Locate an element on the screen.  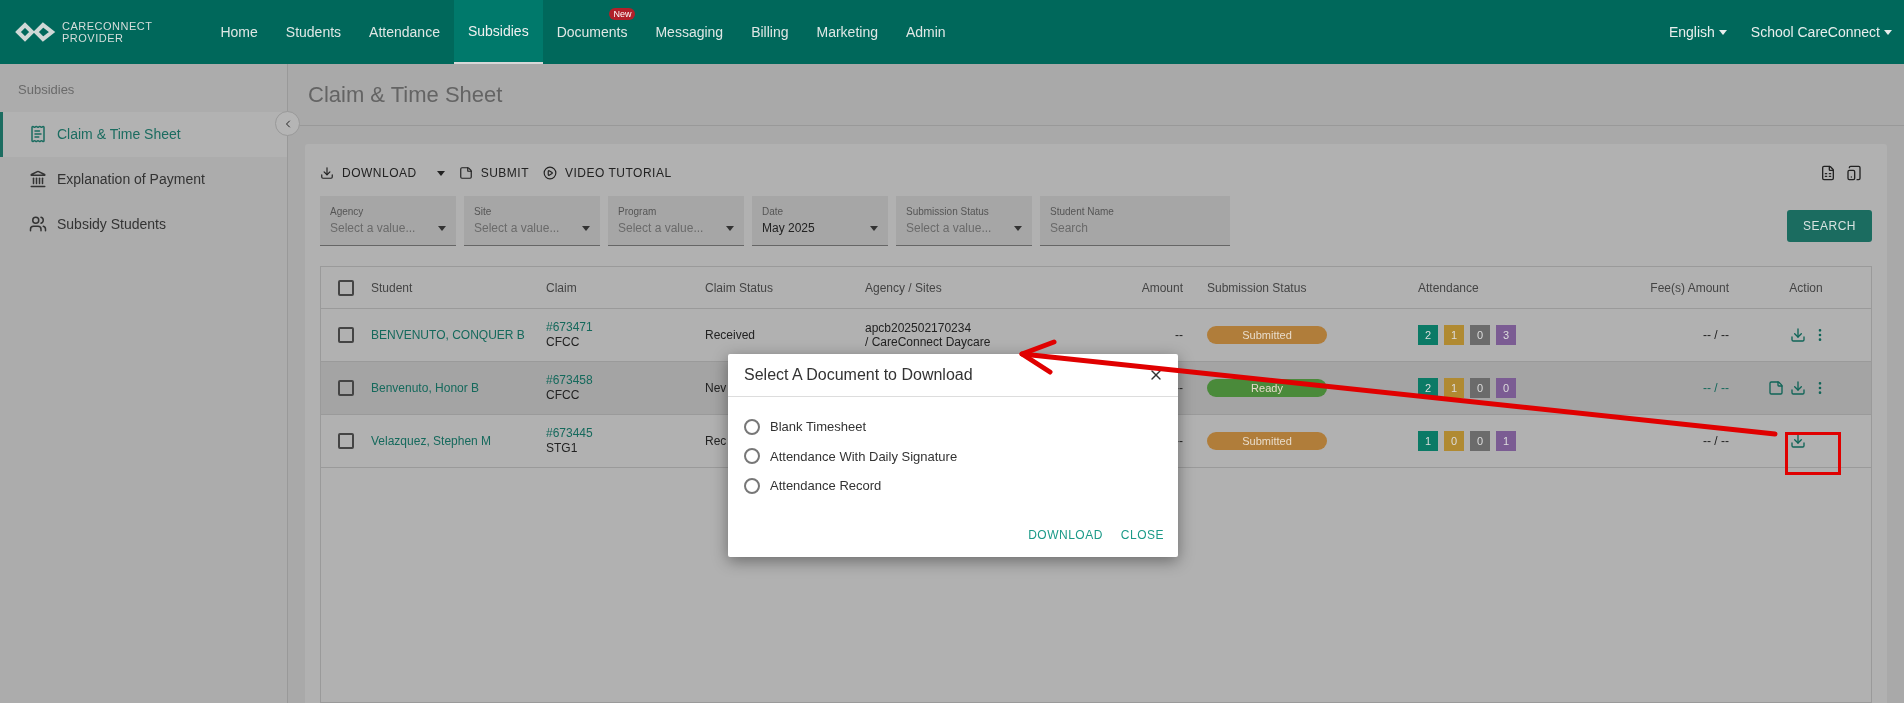
column-header: Attendance is located at coordinates (1449, 288).